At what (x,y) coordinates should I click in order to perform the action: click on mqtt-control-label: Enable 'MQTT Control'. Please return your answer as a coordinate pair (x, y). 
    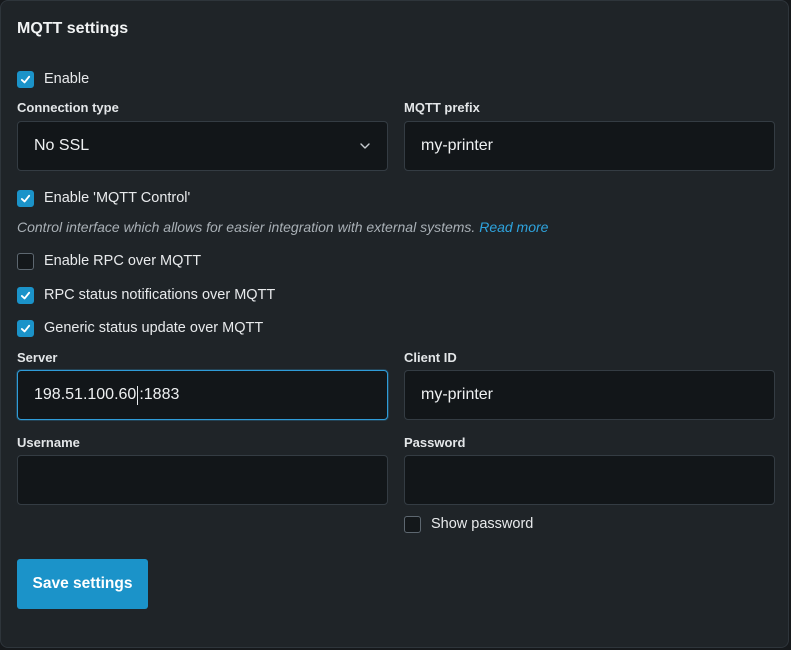
    Looking at the image, I should click on (117, 198).